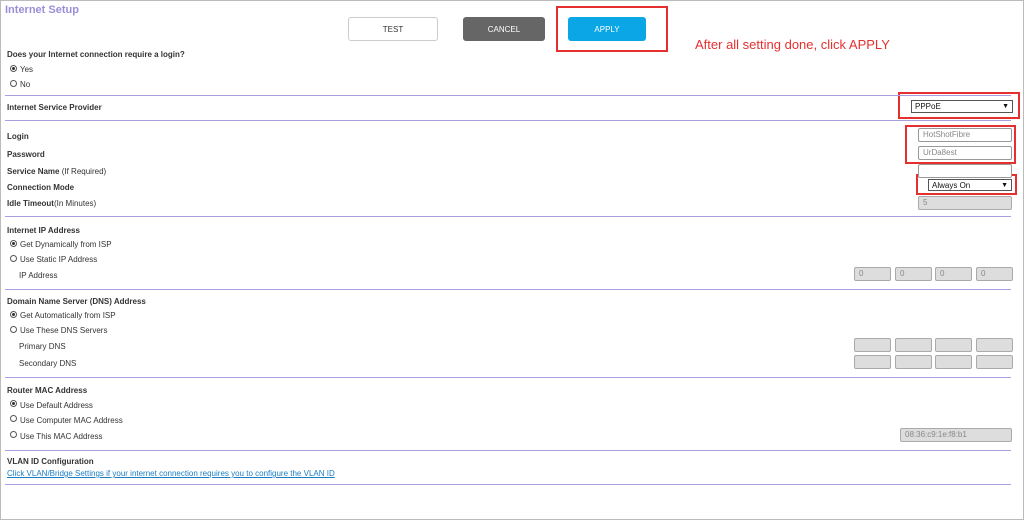 The height and width of the screenshot is (520, 1024). Describe the element at coordinates (71, 420) in the screenshot. I see `mac-computer-label: Use Computer MAC Address` at that location.